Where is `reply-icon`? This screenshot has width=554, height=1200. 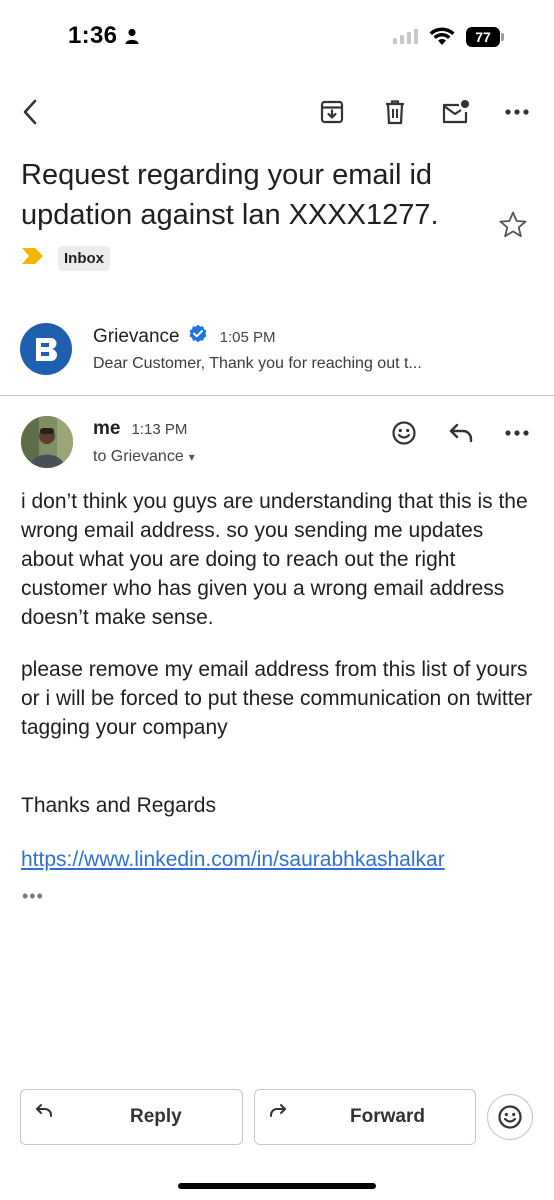
reply-icon is located at coordinates (44, 1113).